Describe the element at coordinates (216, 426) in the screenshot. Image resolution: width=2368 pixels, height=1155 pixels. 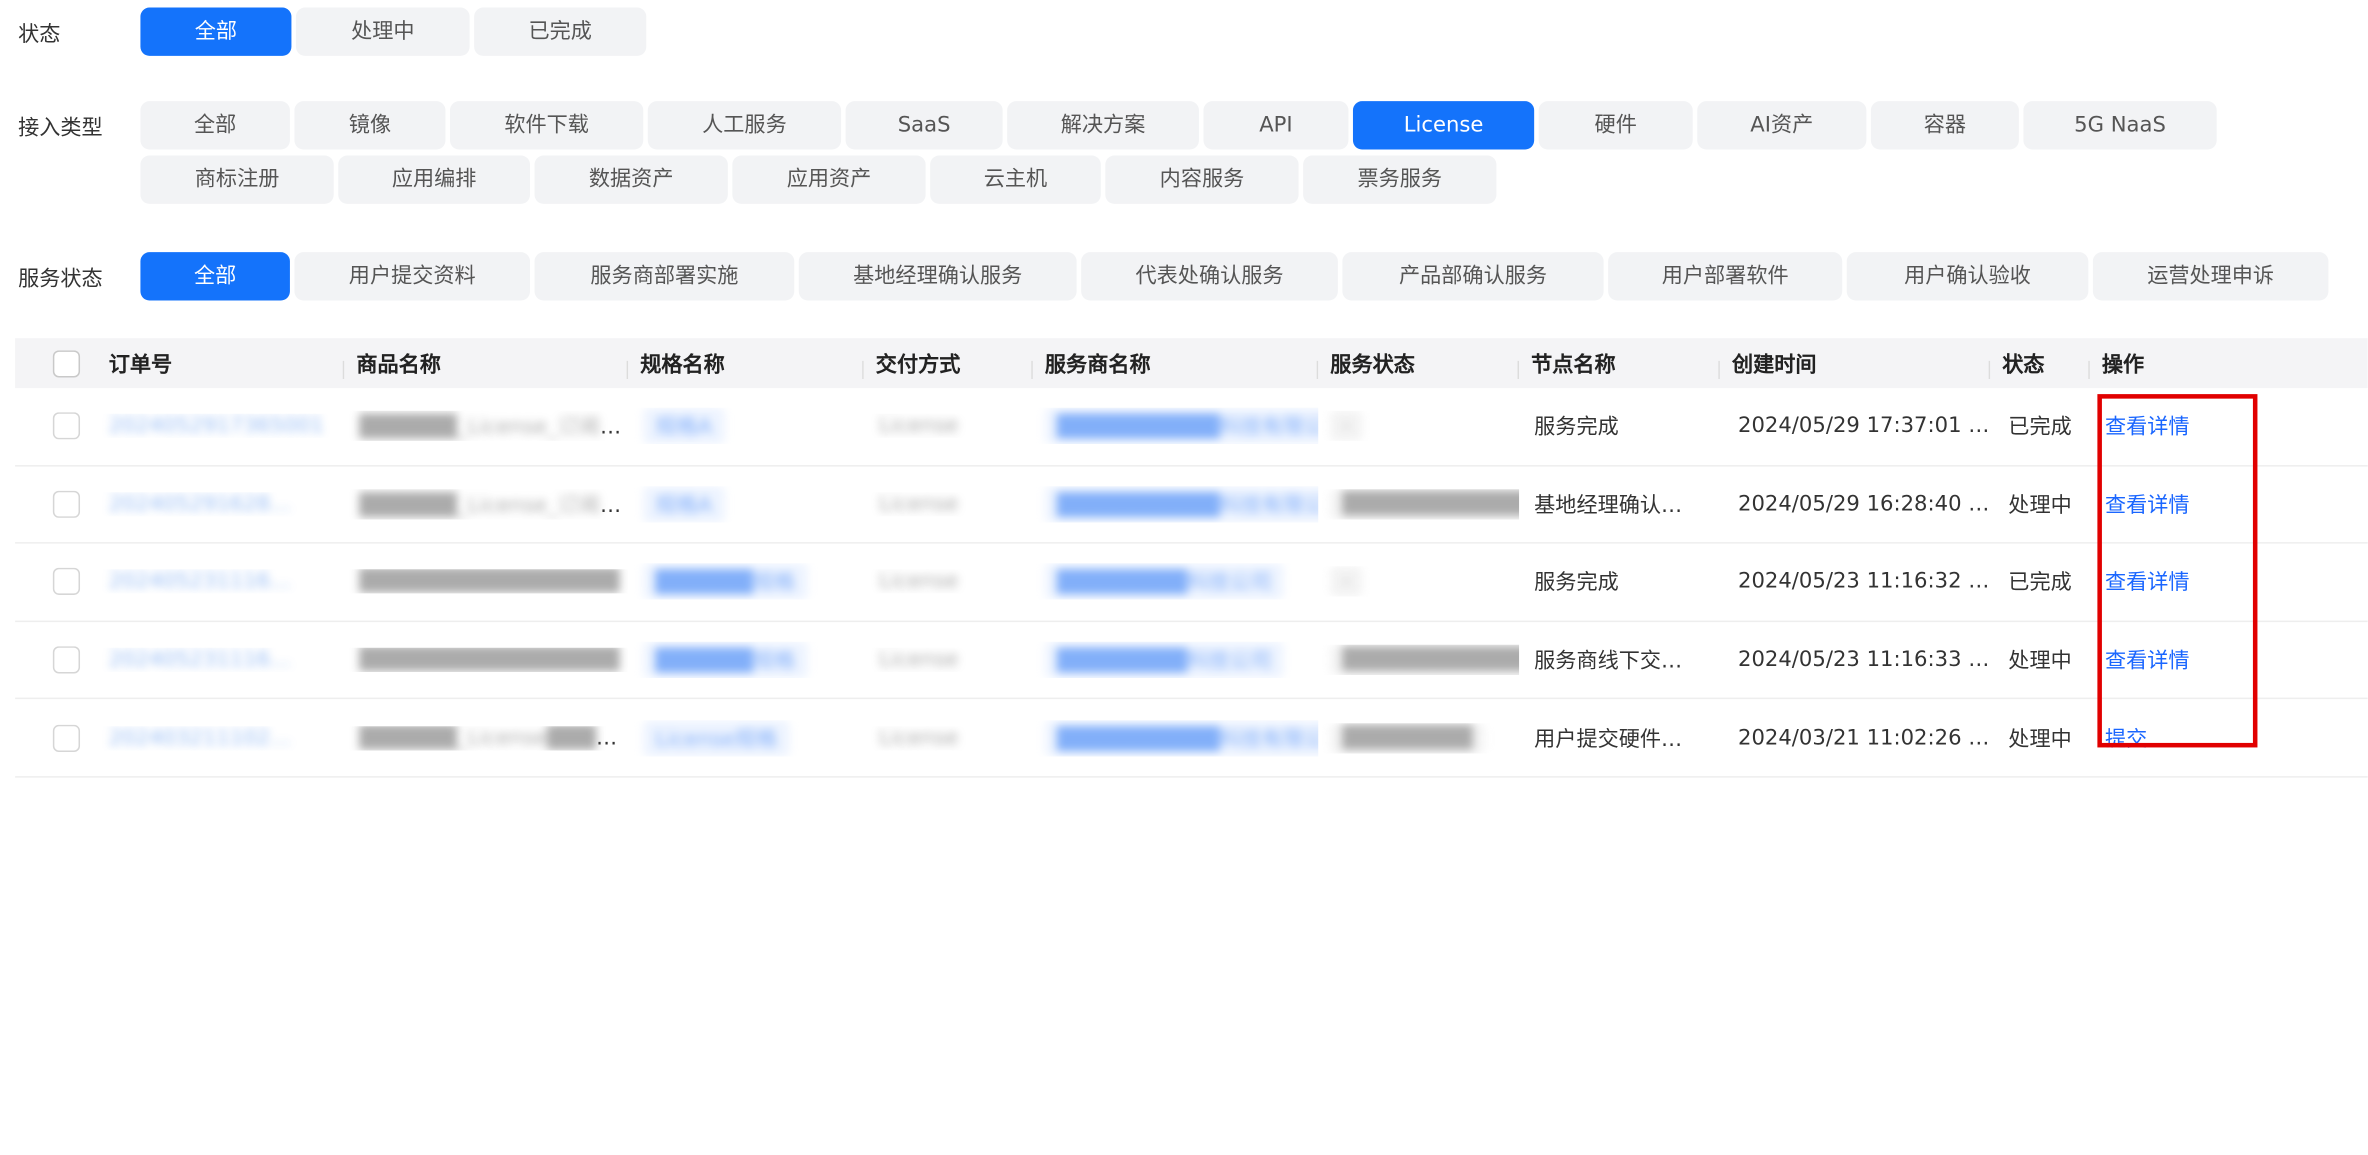
I see `order-no-link: 2024052917365001` at that location.